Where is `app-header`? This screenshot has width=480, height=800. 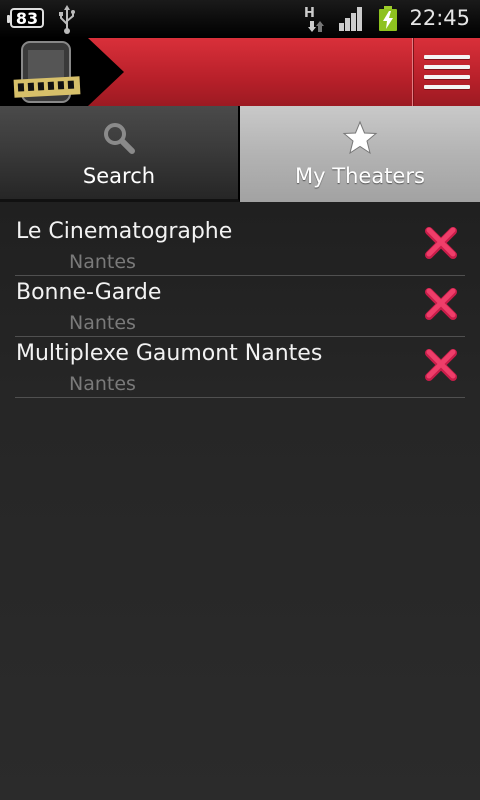 app-header is located at coordinates (240, 72).